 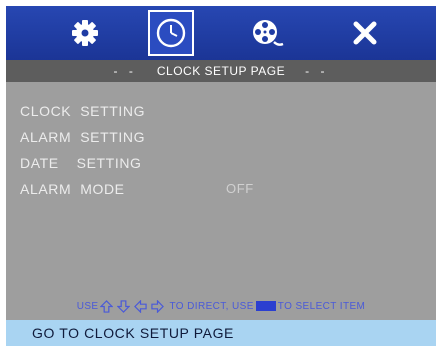 I want to click on title-dashes-right: - -, so click(x=317, y=71).